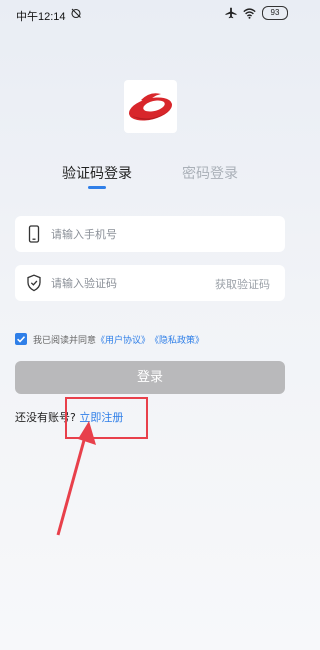  What do you see at coordinates (210, 173) in the screenshot?
I see `tab-password-login: 密码登录` at bounding box center [210, 173].